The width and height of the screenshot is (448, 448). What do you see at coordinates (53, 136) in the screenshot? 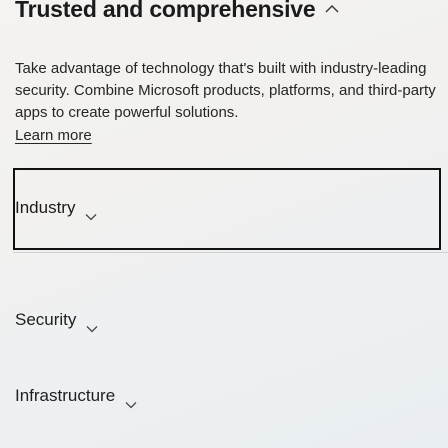
I see `learn-more-link: Learn more` at bounding box center [53, 136].